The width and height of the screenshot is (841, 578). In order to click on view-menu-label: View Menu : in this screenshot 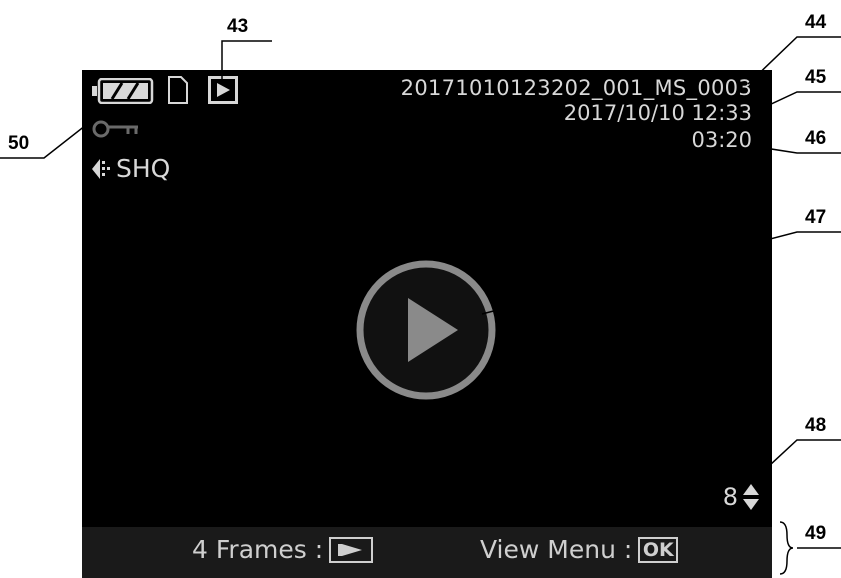, I will do `click(556, 549)`.